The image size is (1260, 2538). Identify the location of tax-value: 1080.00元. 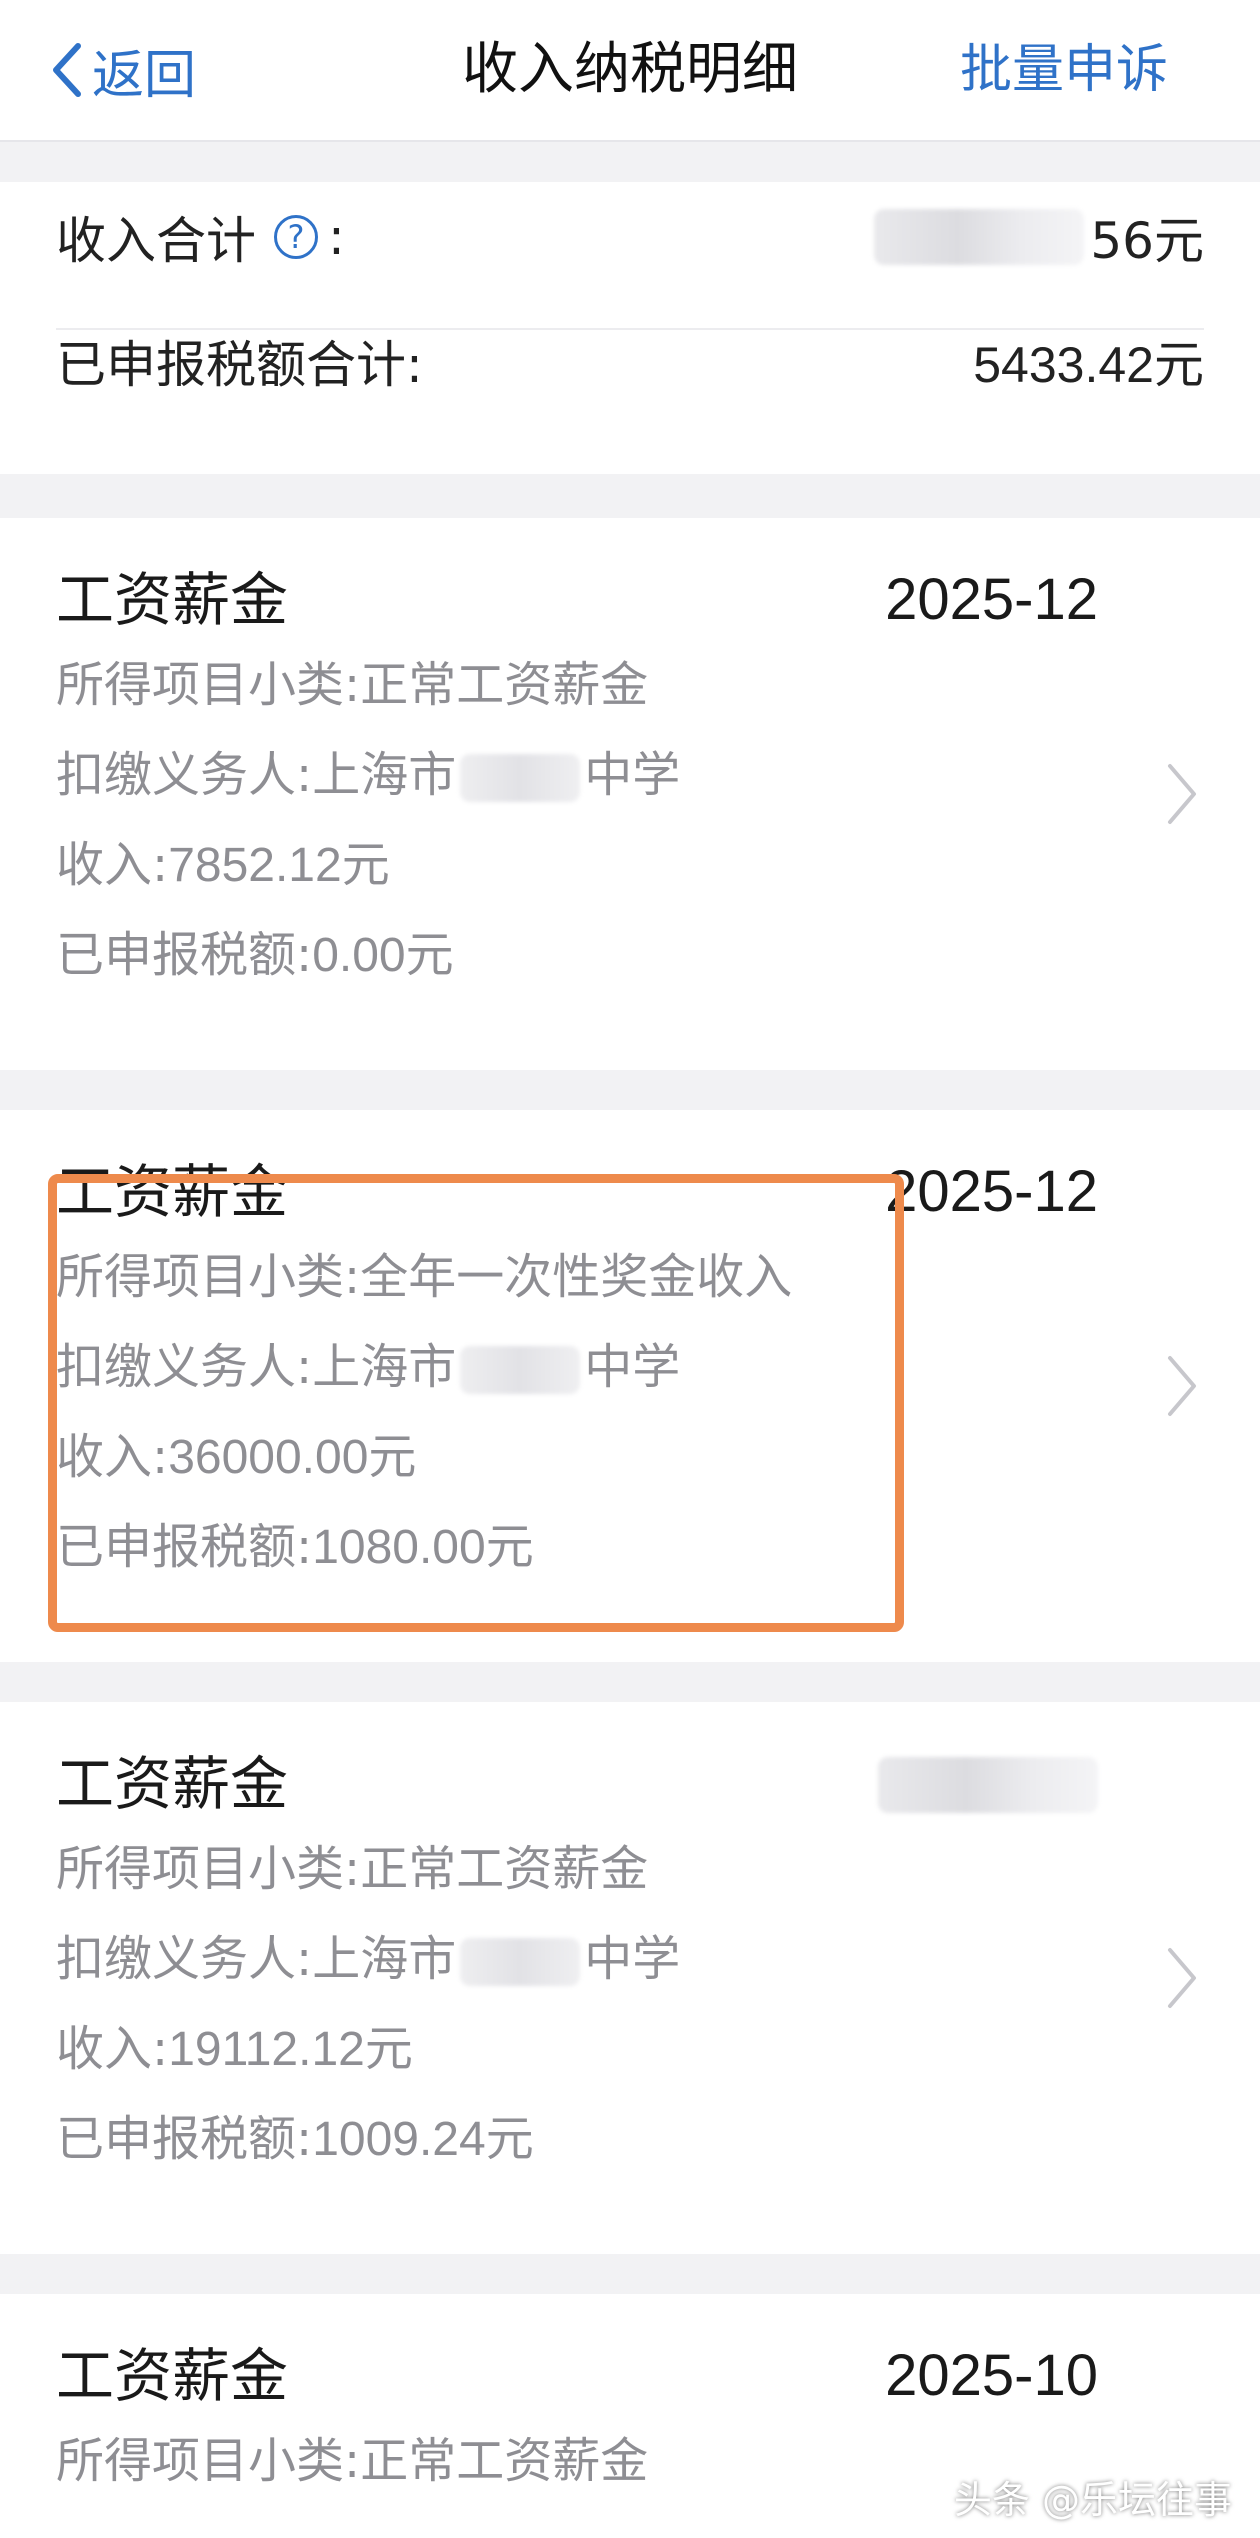
(423, 1547).